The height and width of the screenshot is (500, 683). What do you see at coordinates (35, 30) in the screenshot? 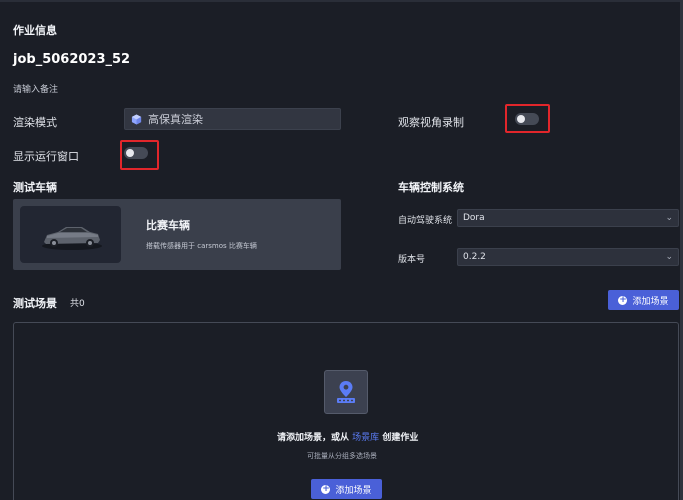
I see `job-info-title: 作业信息` at bounding box center [35, 30].